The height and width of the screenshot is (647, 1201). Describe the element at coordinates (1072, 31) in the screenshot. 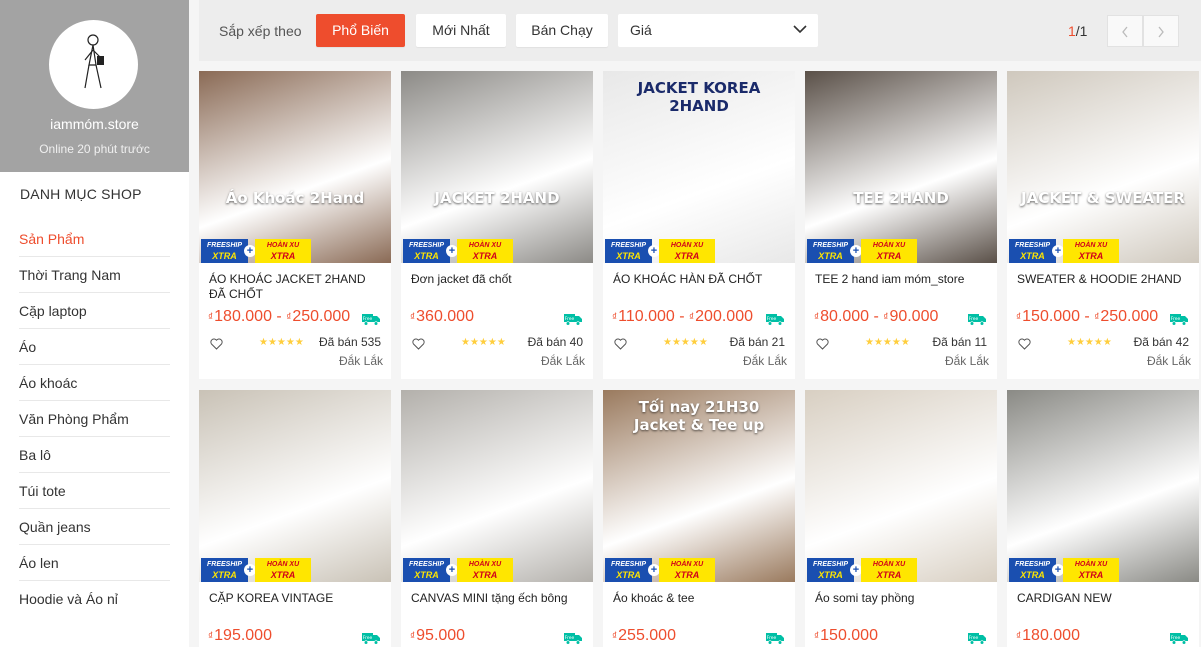

I see `page-current: 1` at that location.